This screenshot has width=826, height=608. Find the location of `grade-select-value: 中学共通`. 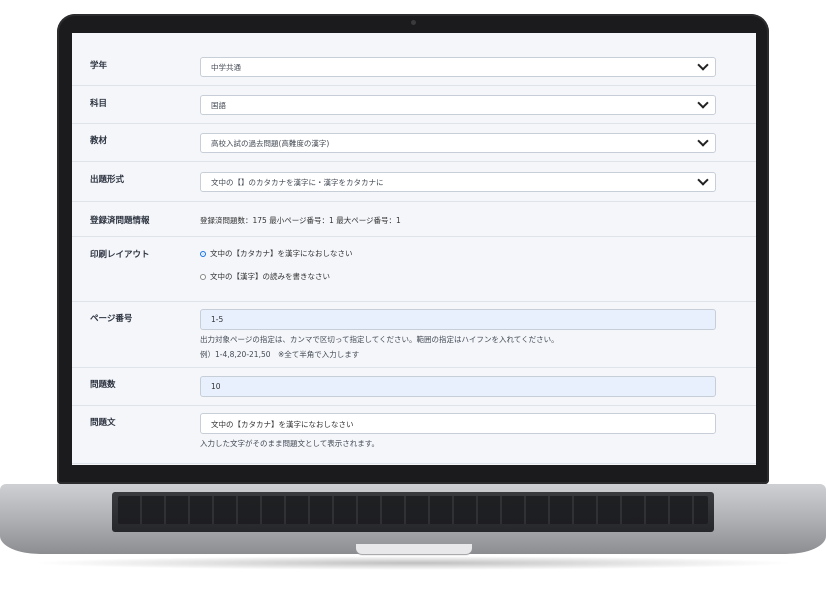

grade-select-value: 中学共通 is located at coordinates (226, 67).